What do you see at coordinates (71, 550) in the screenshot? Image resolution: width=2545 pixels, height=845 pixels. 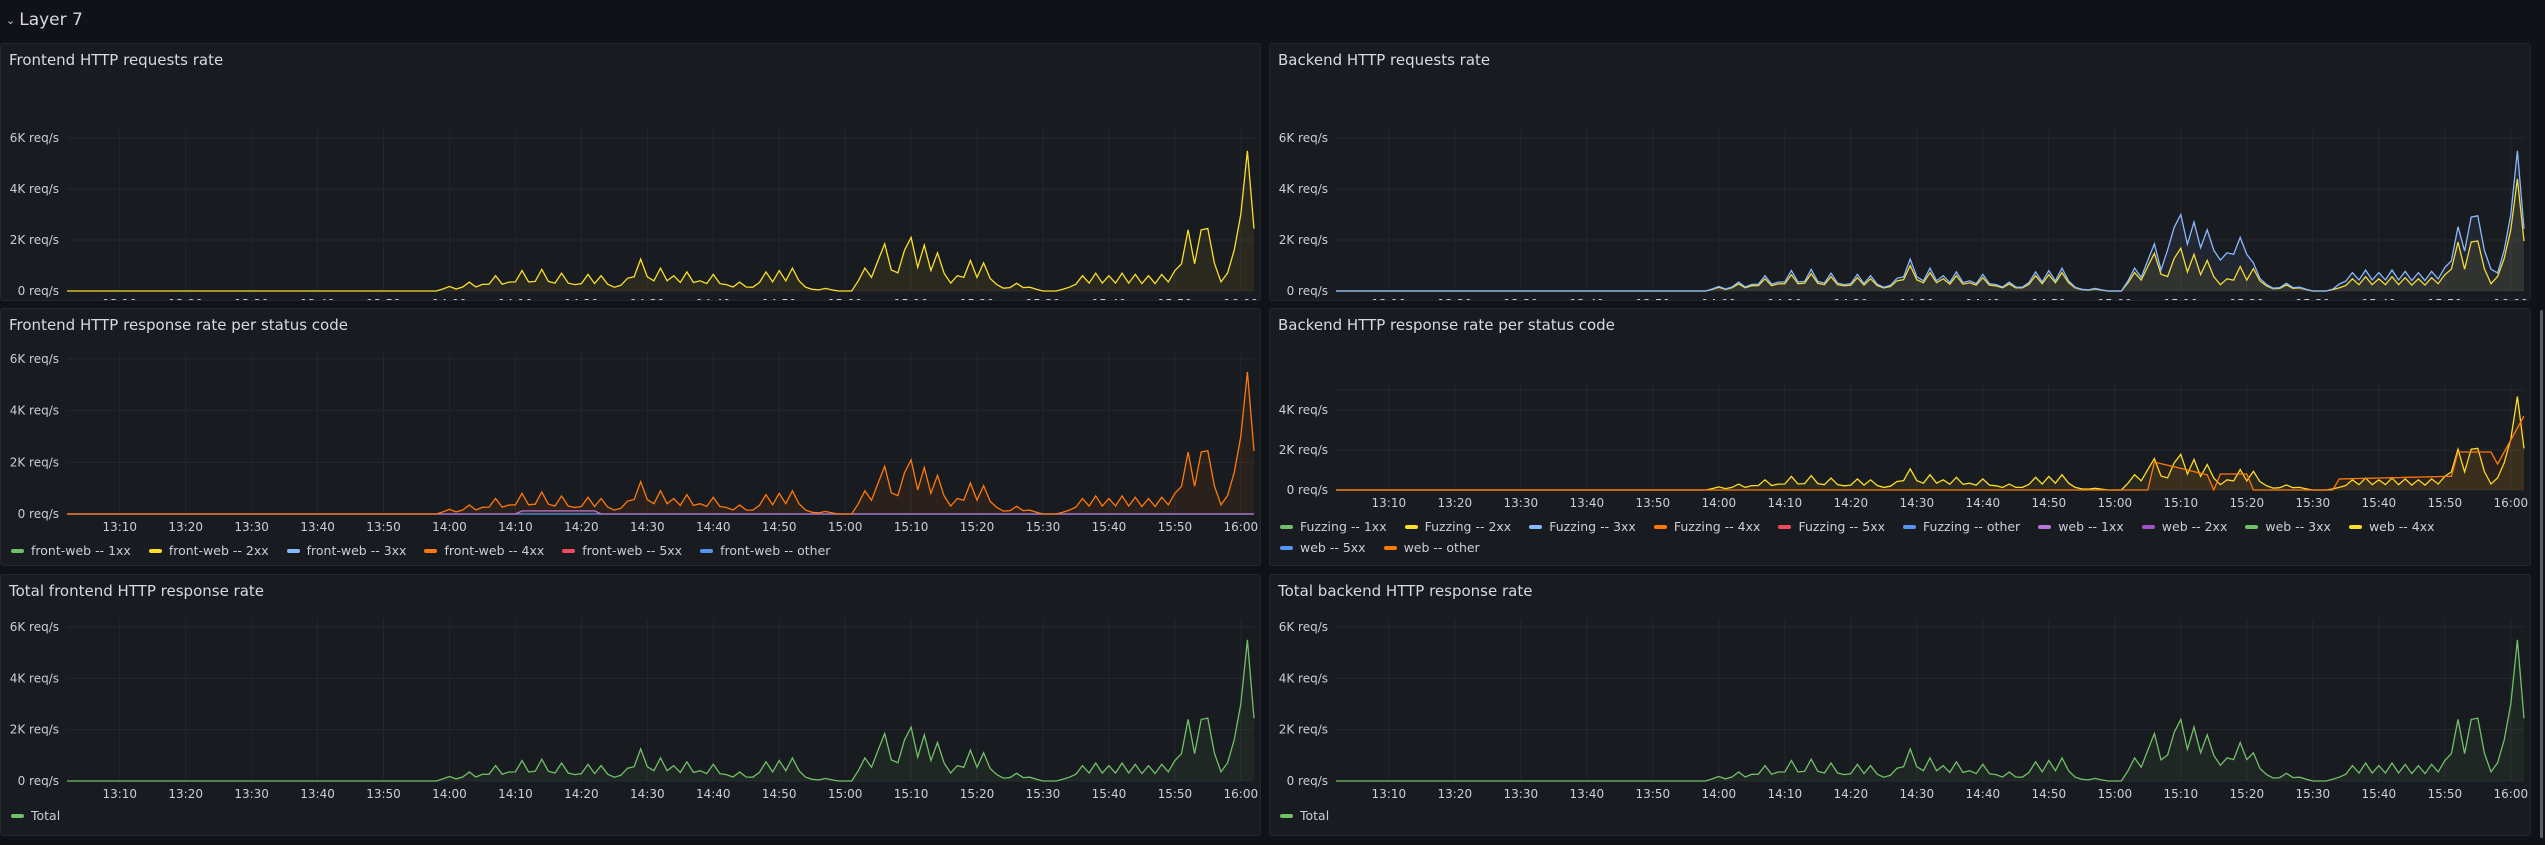 I see `legend-item: front-web -- 1xx` at bounding box center [71, 550].